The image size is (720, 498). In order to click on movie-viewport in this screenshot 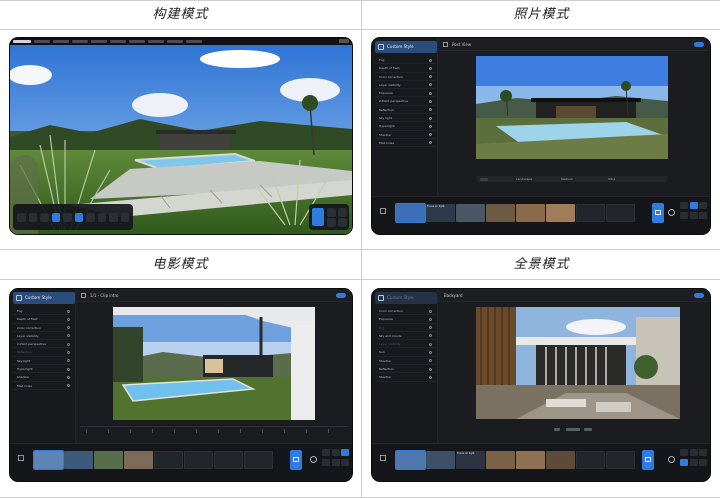, I will do `click(214, 363)`.